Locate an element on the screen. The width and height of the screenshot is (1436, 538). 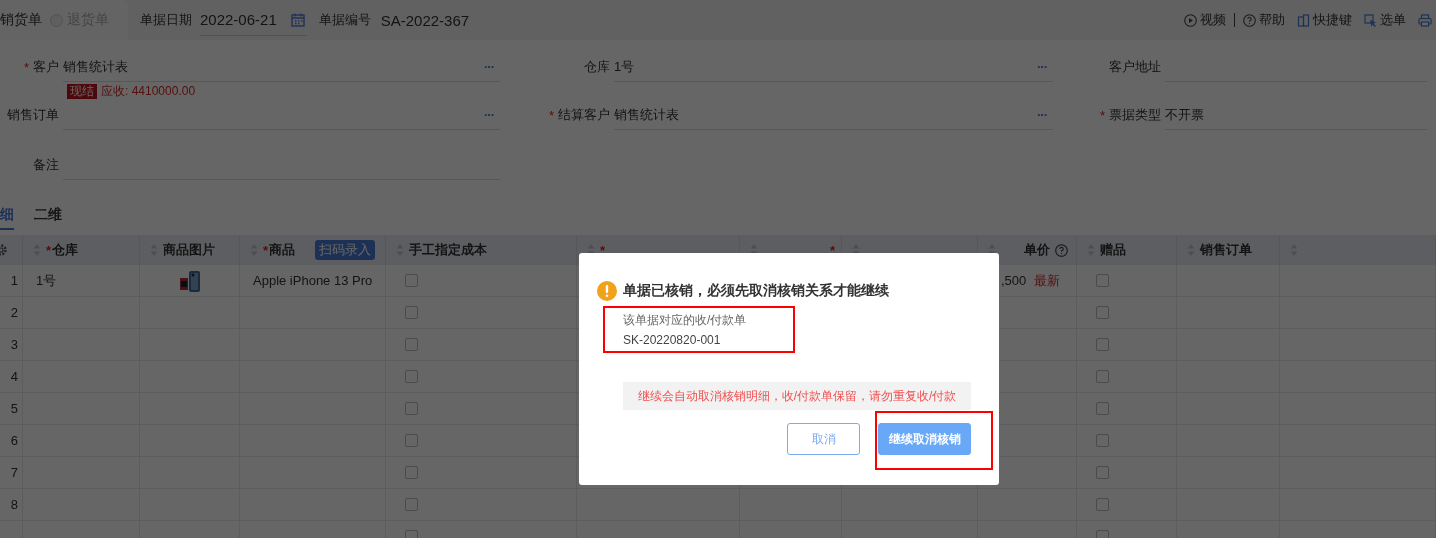
printer-icon is located at coordinates (1425, 20).